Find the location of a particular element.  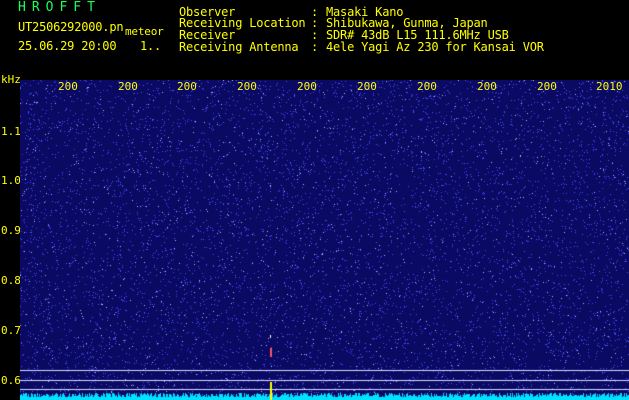

filename-label: UT2506292000.pn is located at coordinates (71, 27).